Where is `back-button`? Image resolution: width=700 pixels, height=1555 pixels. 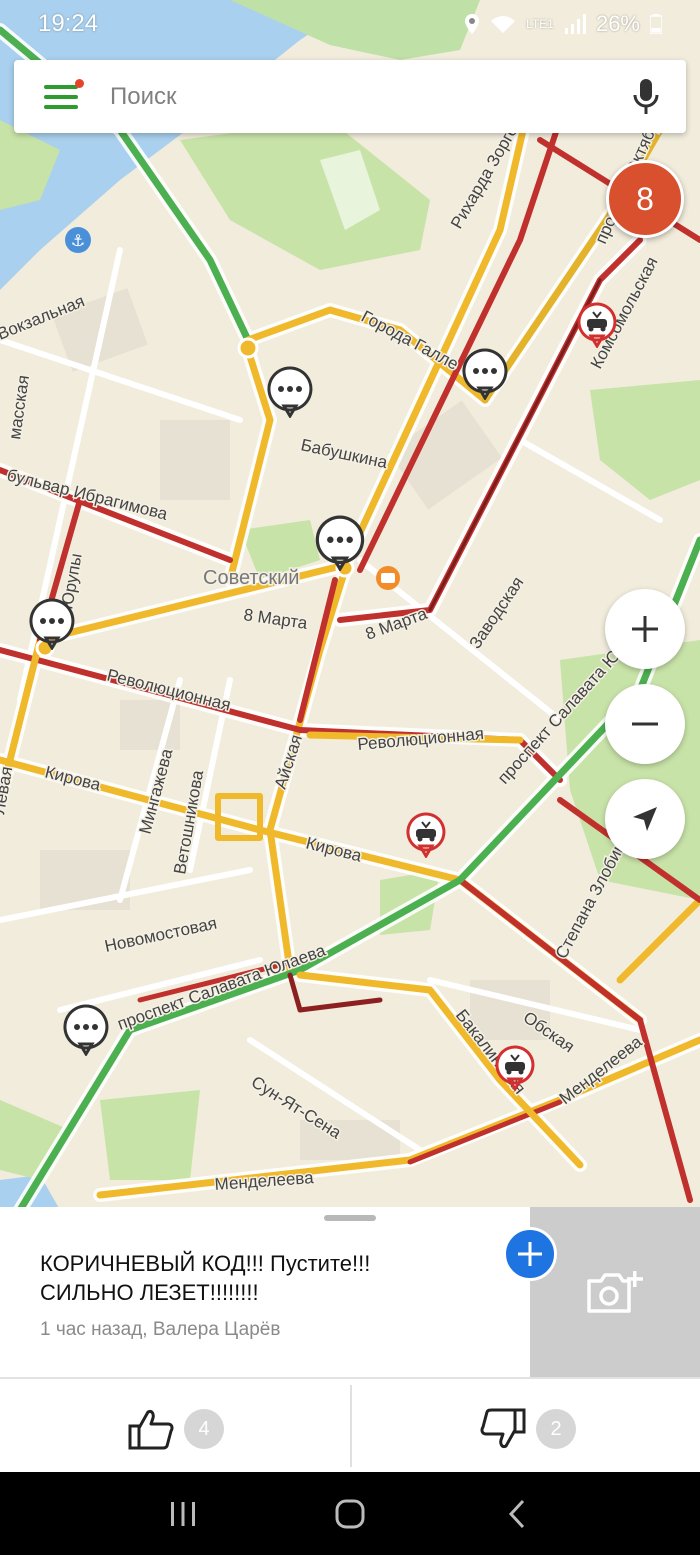 back-button is located at coordinates (517, 1514).